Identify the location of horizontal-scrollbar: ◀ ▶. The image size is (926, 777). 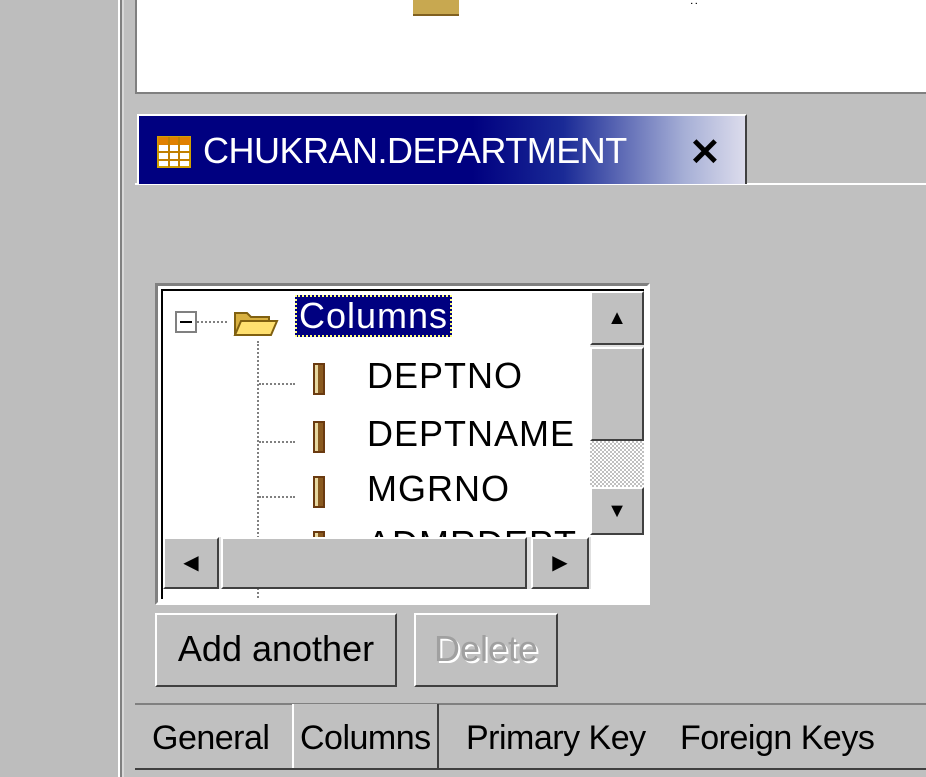
(377, 563).